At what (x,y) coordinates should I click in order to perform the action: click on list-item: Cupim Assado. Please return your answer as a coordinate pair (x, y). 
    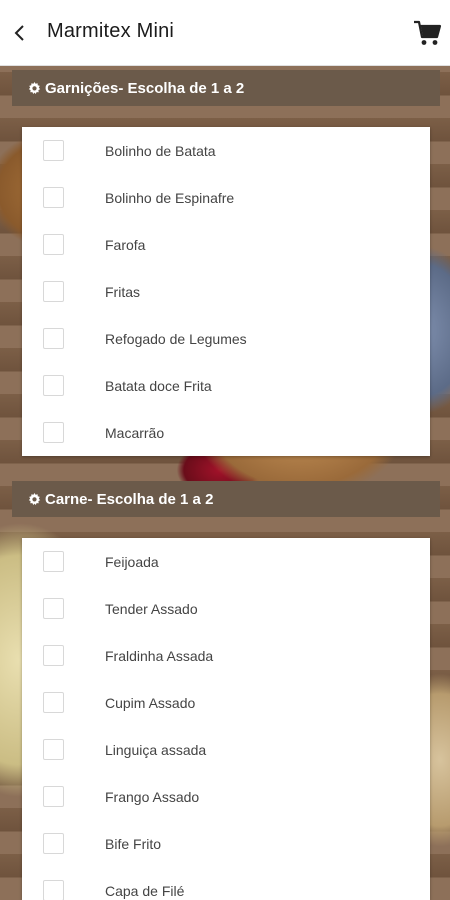
    Looking at the image, I should click on (226, 702).